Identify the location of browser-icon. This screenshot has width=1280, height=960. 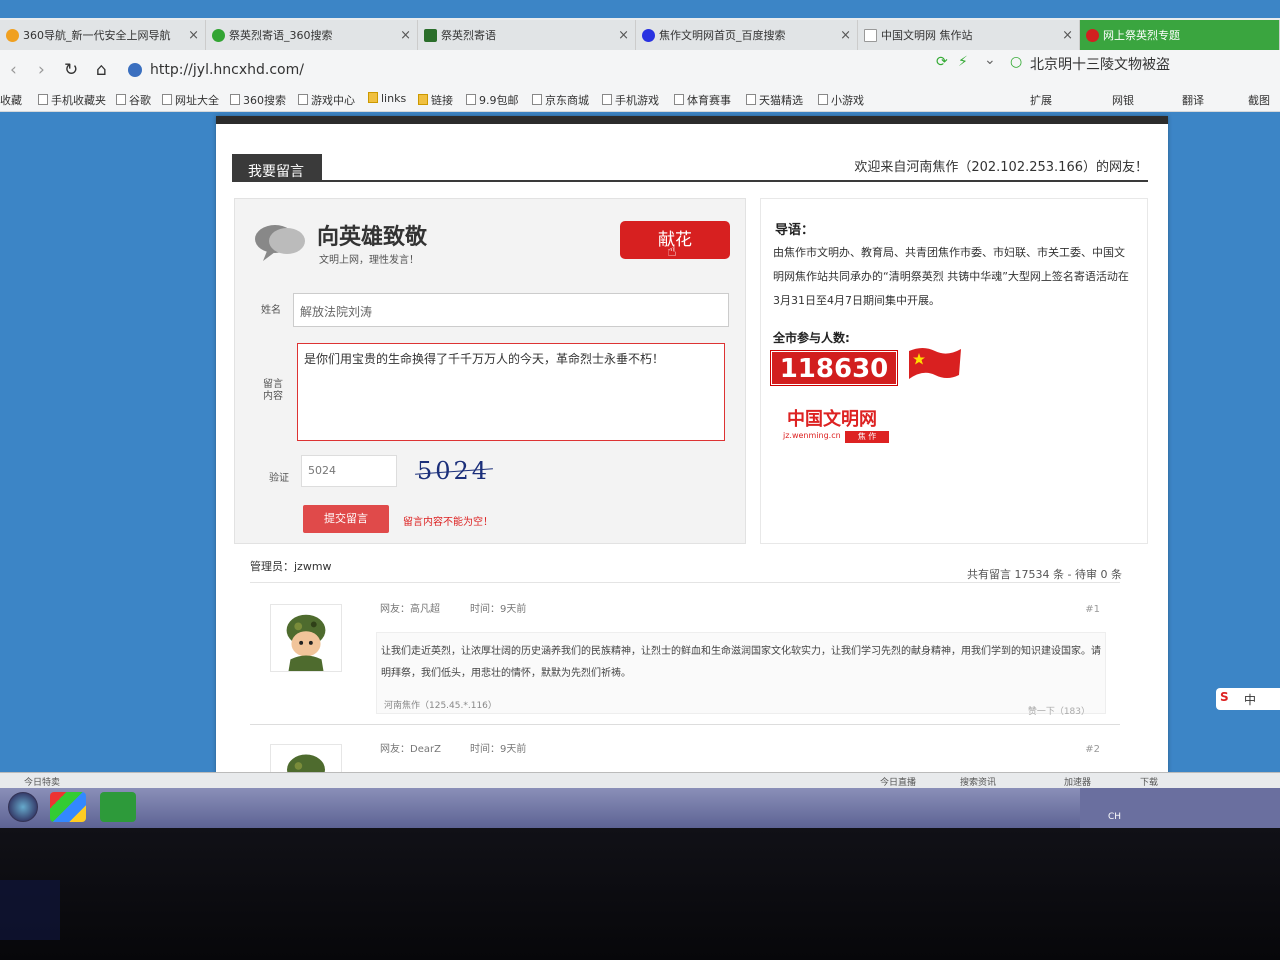
(118, 807).